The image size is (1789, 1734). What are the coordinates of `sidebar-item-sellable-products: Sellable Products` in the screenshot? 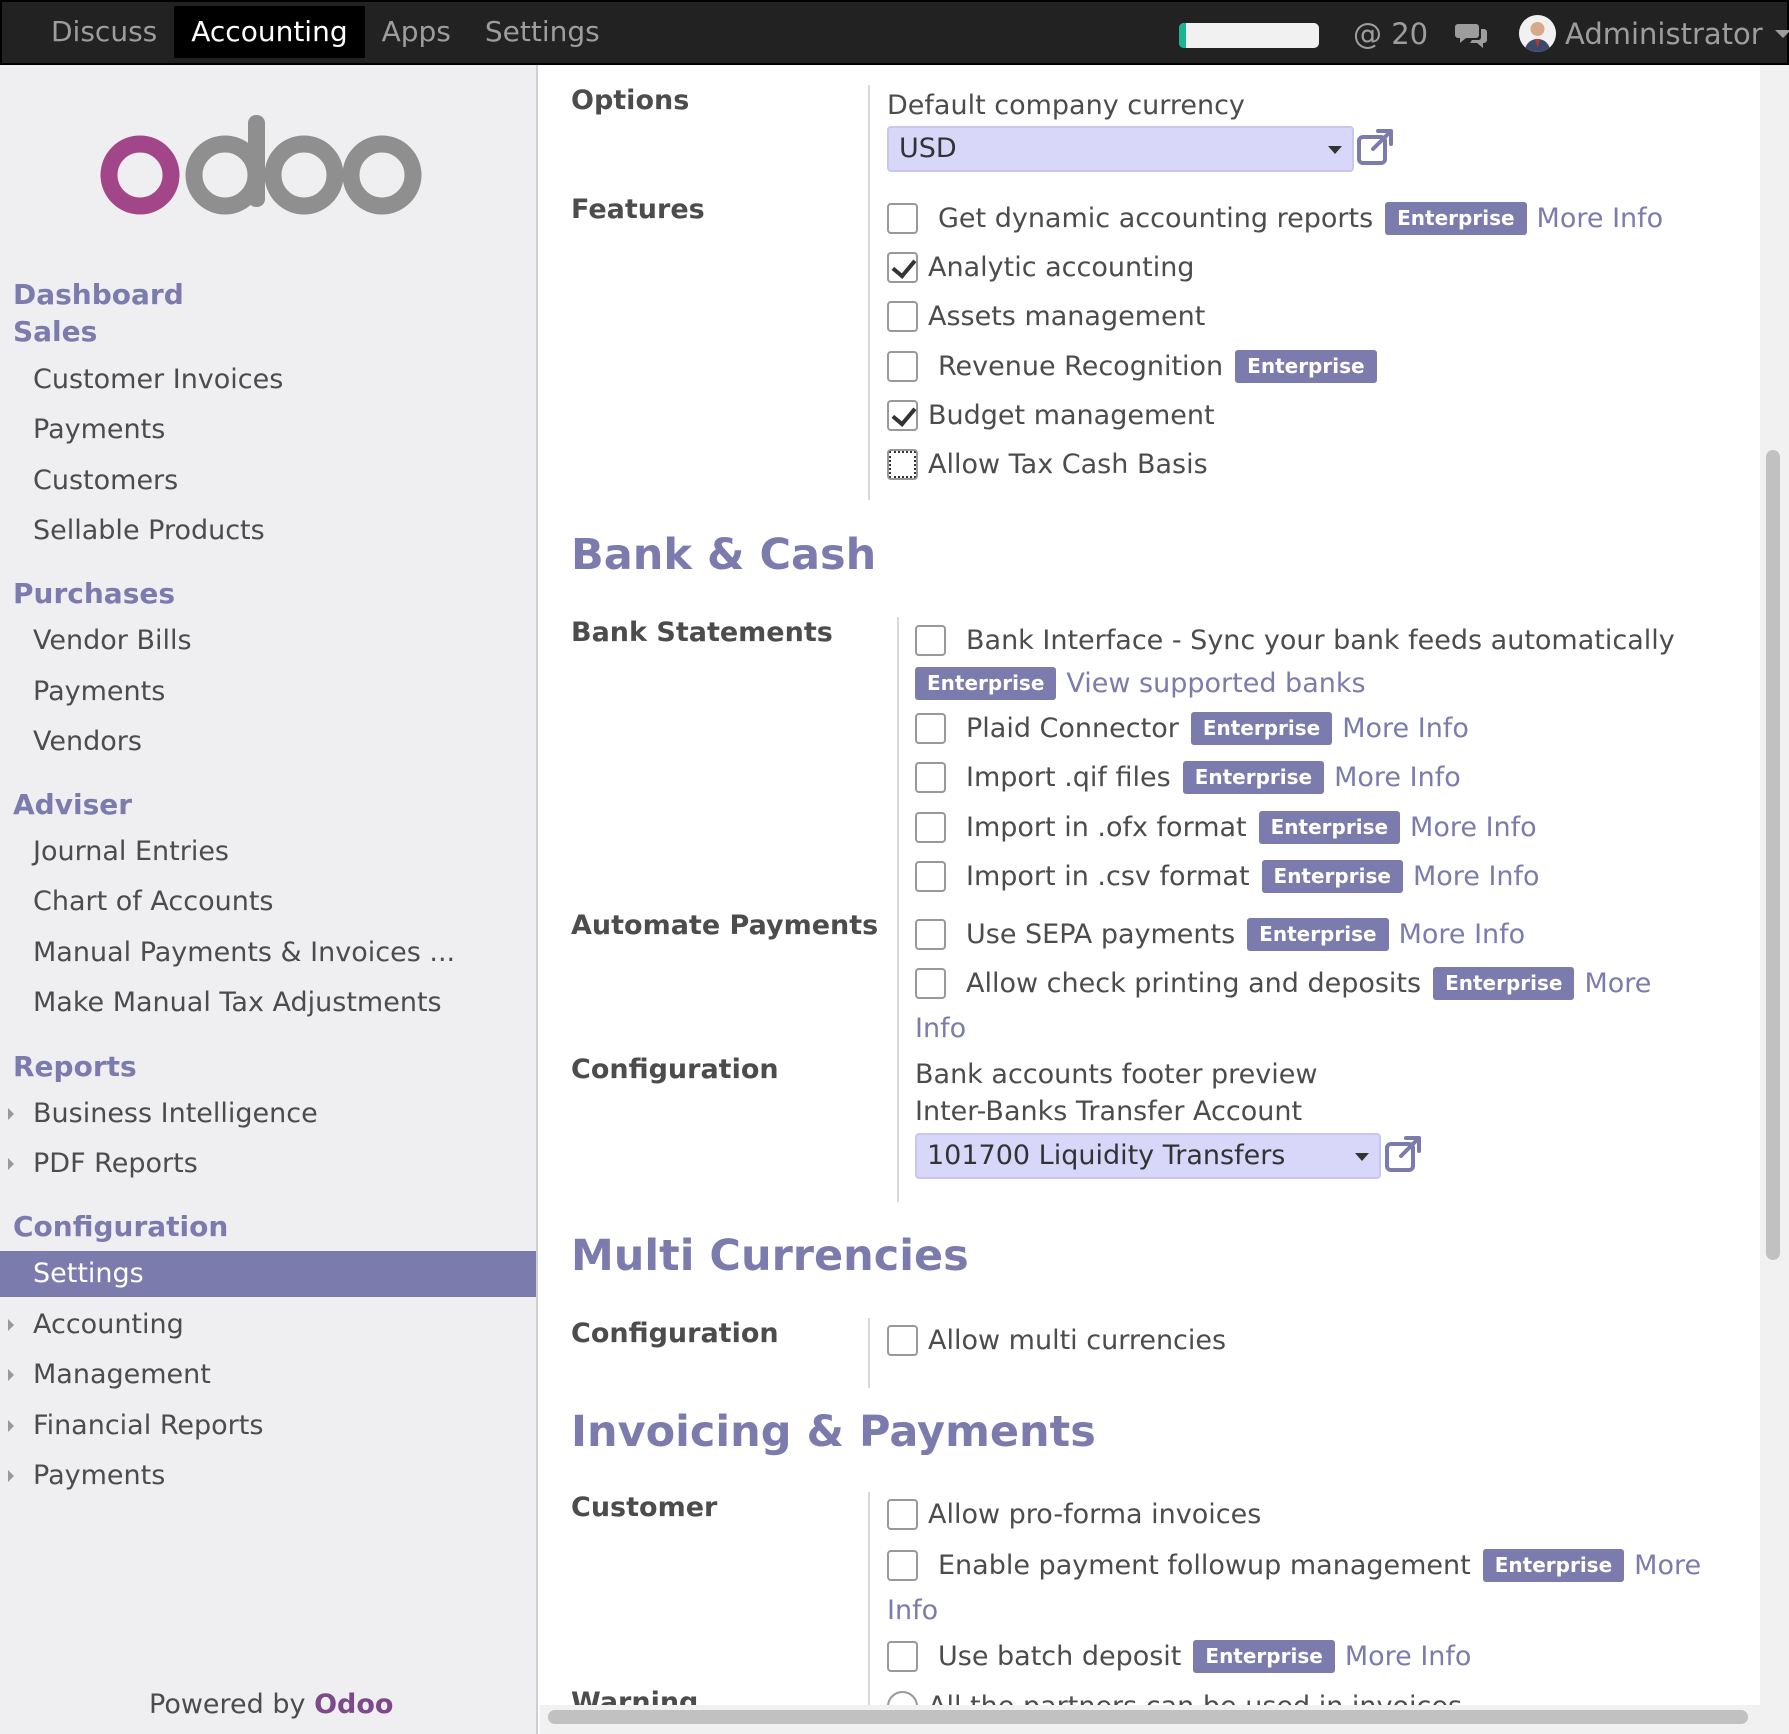 It's located at (268, 531).